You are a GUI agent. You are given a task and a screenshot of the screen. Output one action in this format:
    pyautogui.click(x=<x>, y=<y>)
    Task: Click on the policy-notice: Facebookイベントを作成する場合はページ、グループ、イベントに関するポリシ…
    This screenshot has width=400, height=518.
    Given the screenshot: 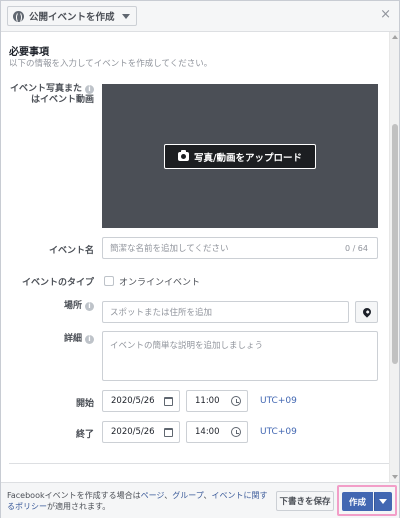 What is the action you would take?
    pyautogui.click(x=141, y=501)
    